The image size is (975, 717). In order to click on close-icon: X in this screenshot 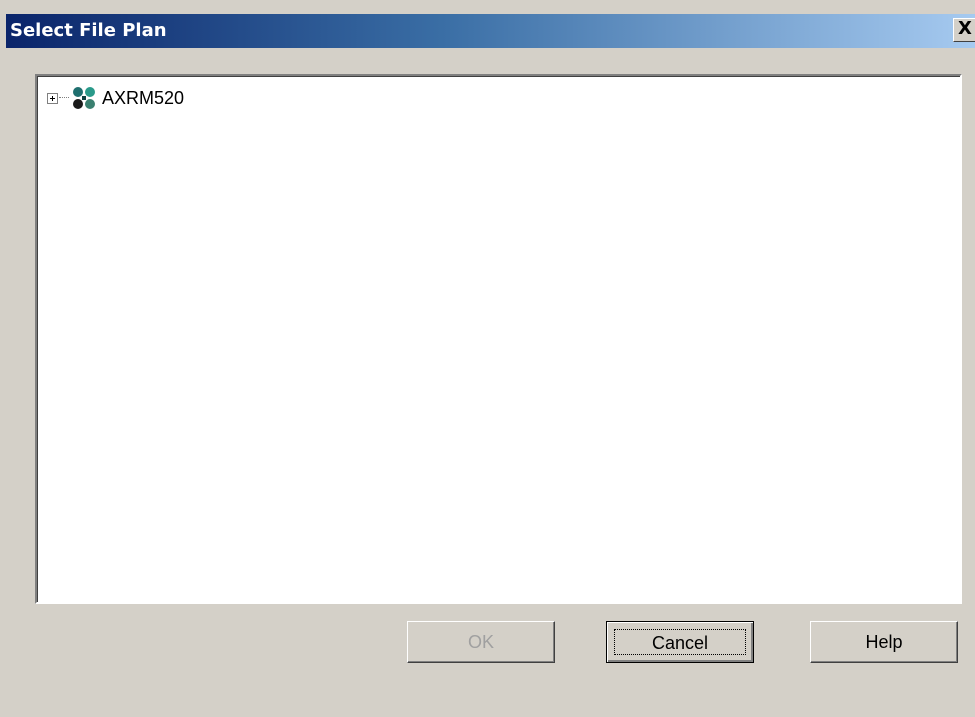, I will do `click(965, 28)`.